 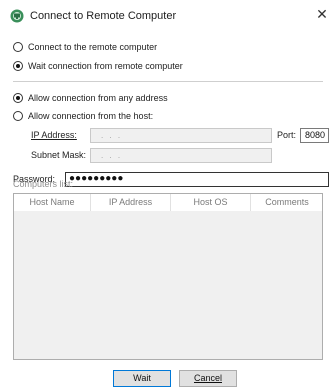 What do you see at coordinates (105, 66) in the screenshot?
I see `radio-wait-label: Wait connection from remote computer` at bounding box center [105, 66].